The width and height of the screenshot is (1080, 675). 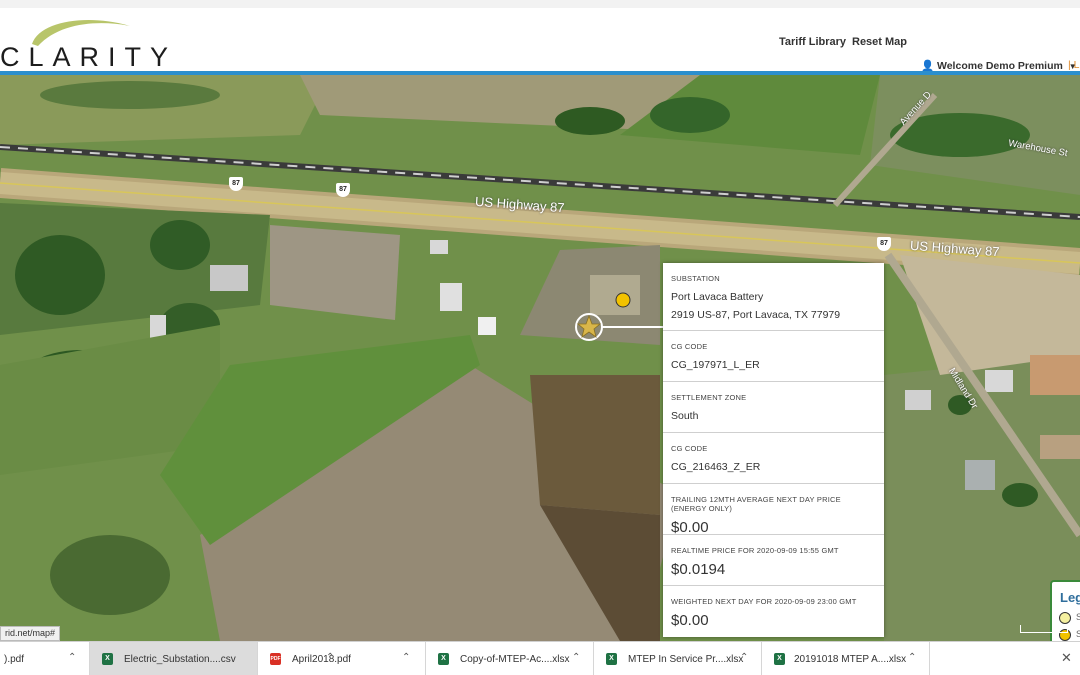 What do you see at coordinates (715, 365) in the screenshot?
I see `cg-code-value: CG_197971_L_ER` at bounding box center [715, 365].